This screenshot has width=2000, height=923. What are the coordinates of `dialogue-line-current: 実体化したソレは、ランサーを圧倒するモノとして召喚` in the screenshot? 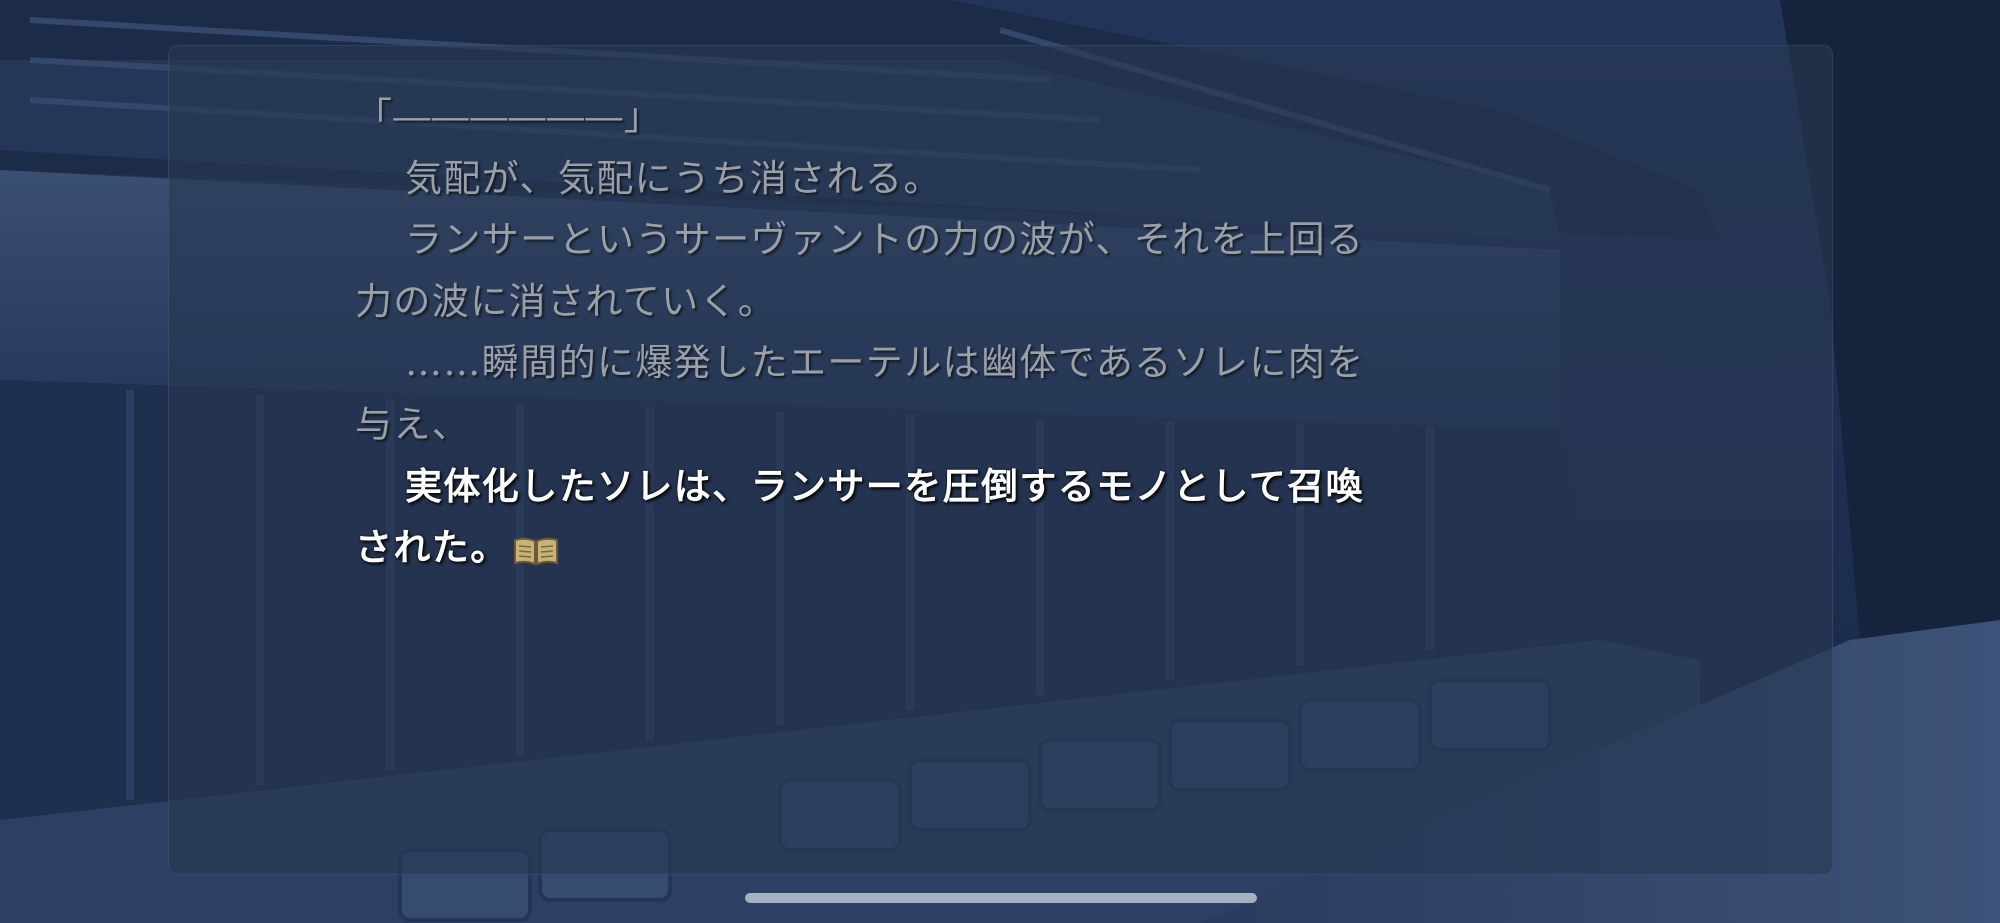 It's located at (1005, 487).